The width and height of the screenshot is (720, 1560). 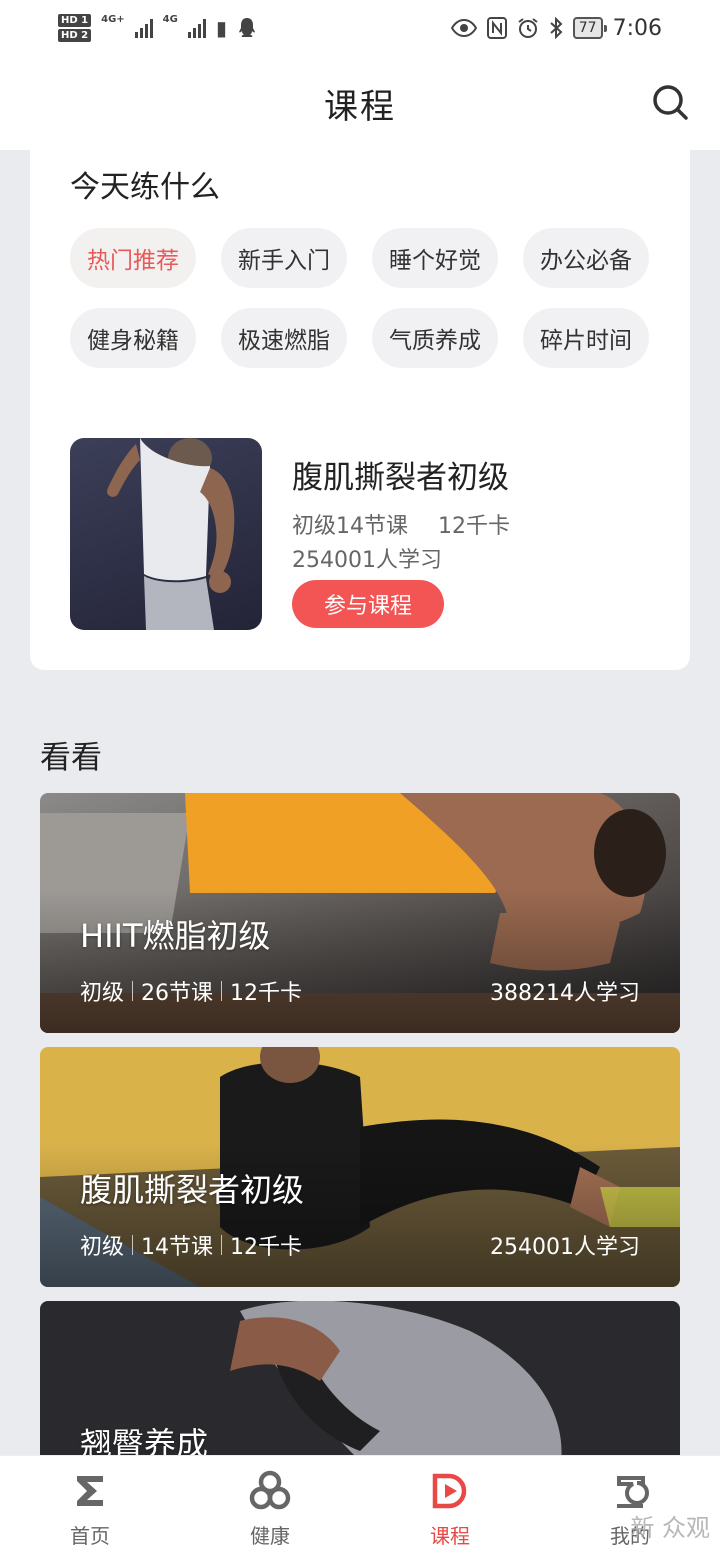 I want to click on featured-course-image, so click(x=166, y=534).